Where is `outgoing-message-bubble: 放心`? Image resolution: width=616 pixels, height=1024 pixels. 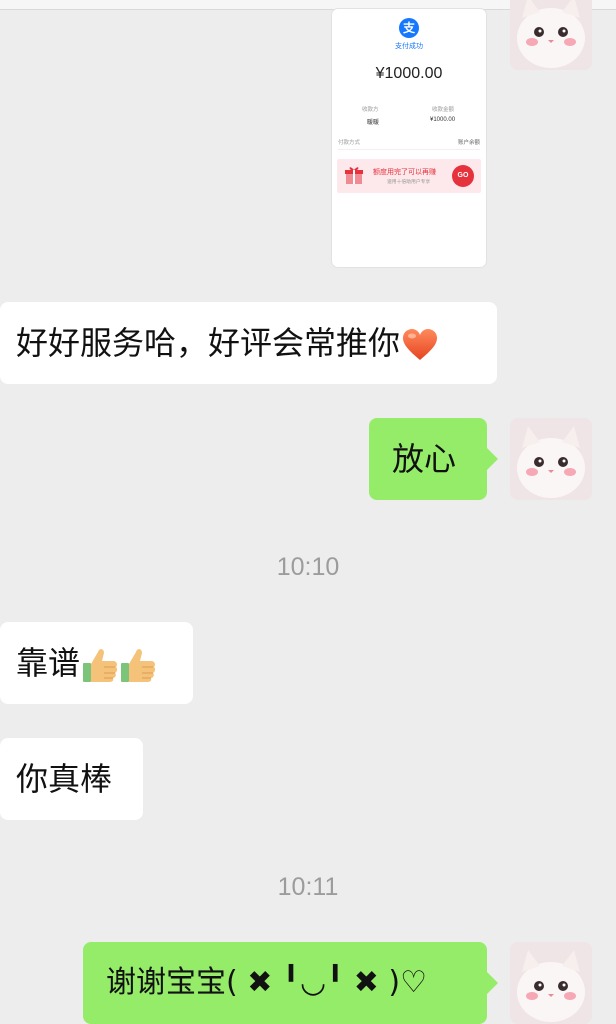 outgoing-message-bubble: 放心 is located at coordinates (433, 459).